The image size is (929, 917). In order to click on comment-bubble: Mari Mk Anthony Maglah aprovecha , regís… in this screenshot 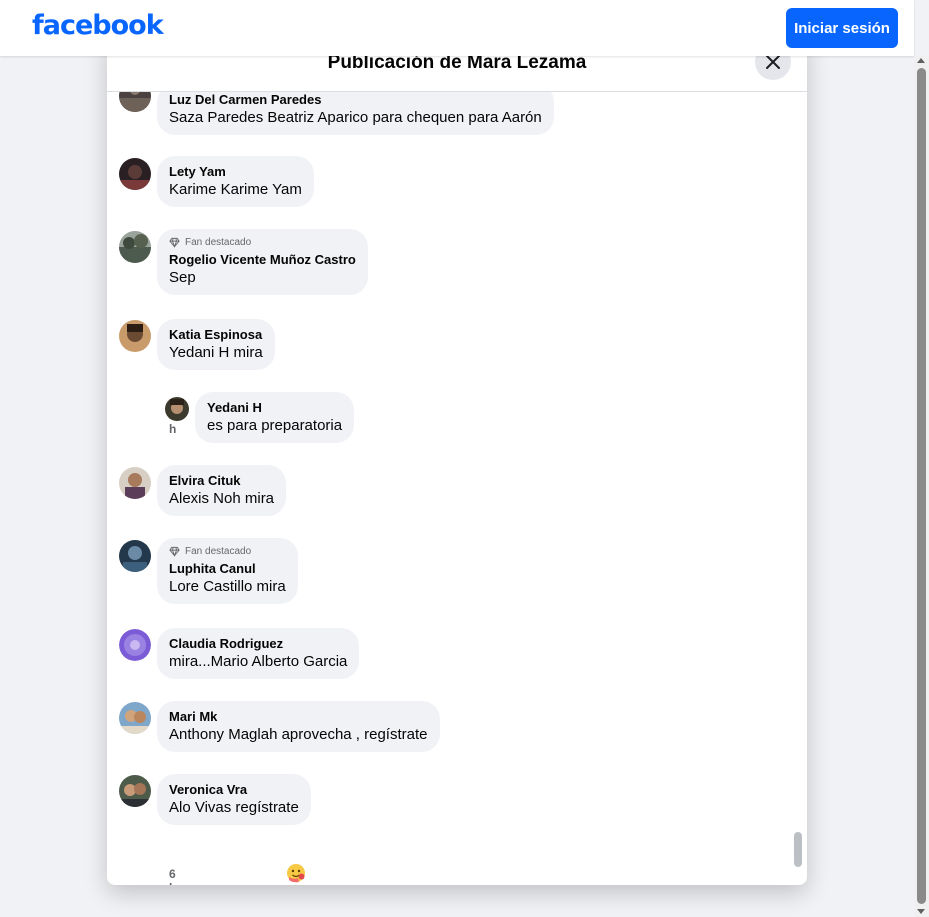, I will do `click(298, 726)`.